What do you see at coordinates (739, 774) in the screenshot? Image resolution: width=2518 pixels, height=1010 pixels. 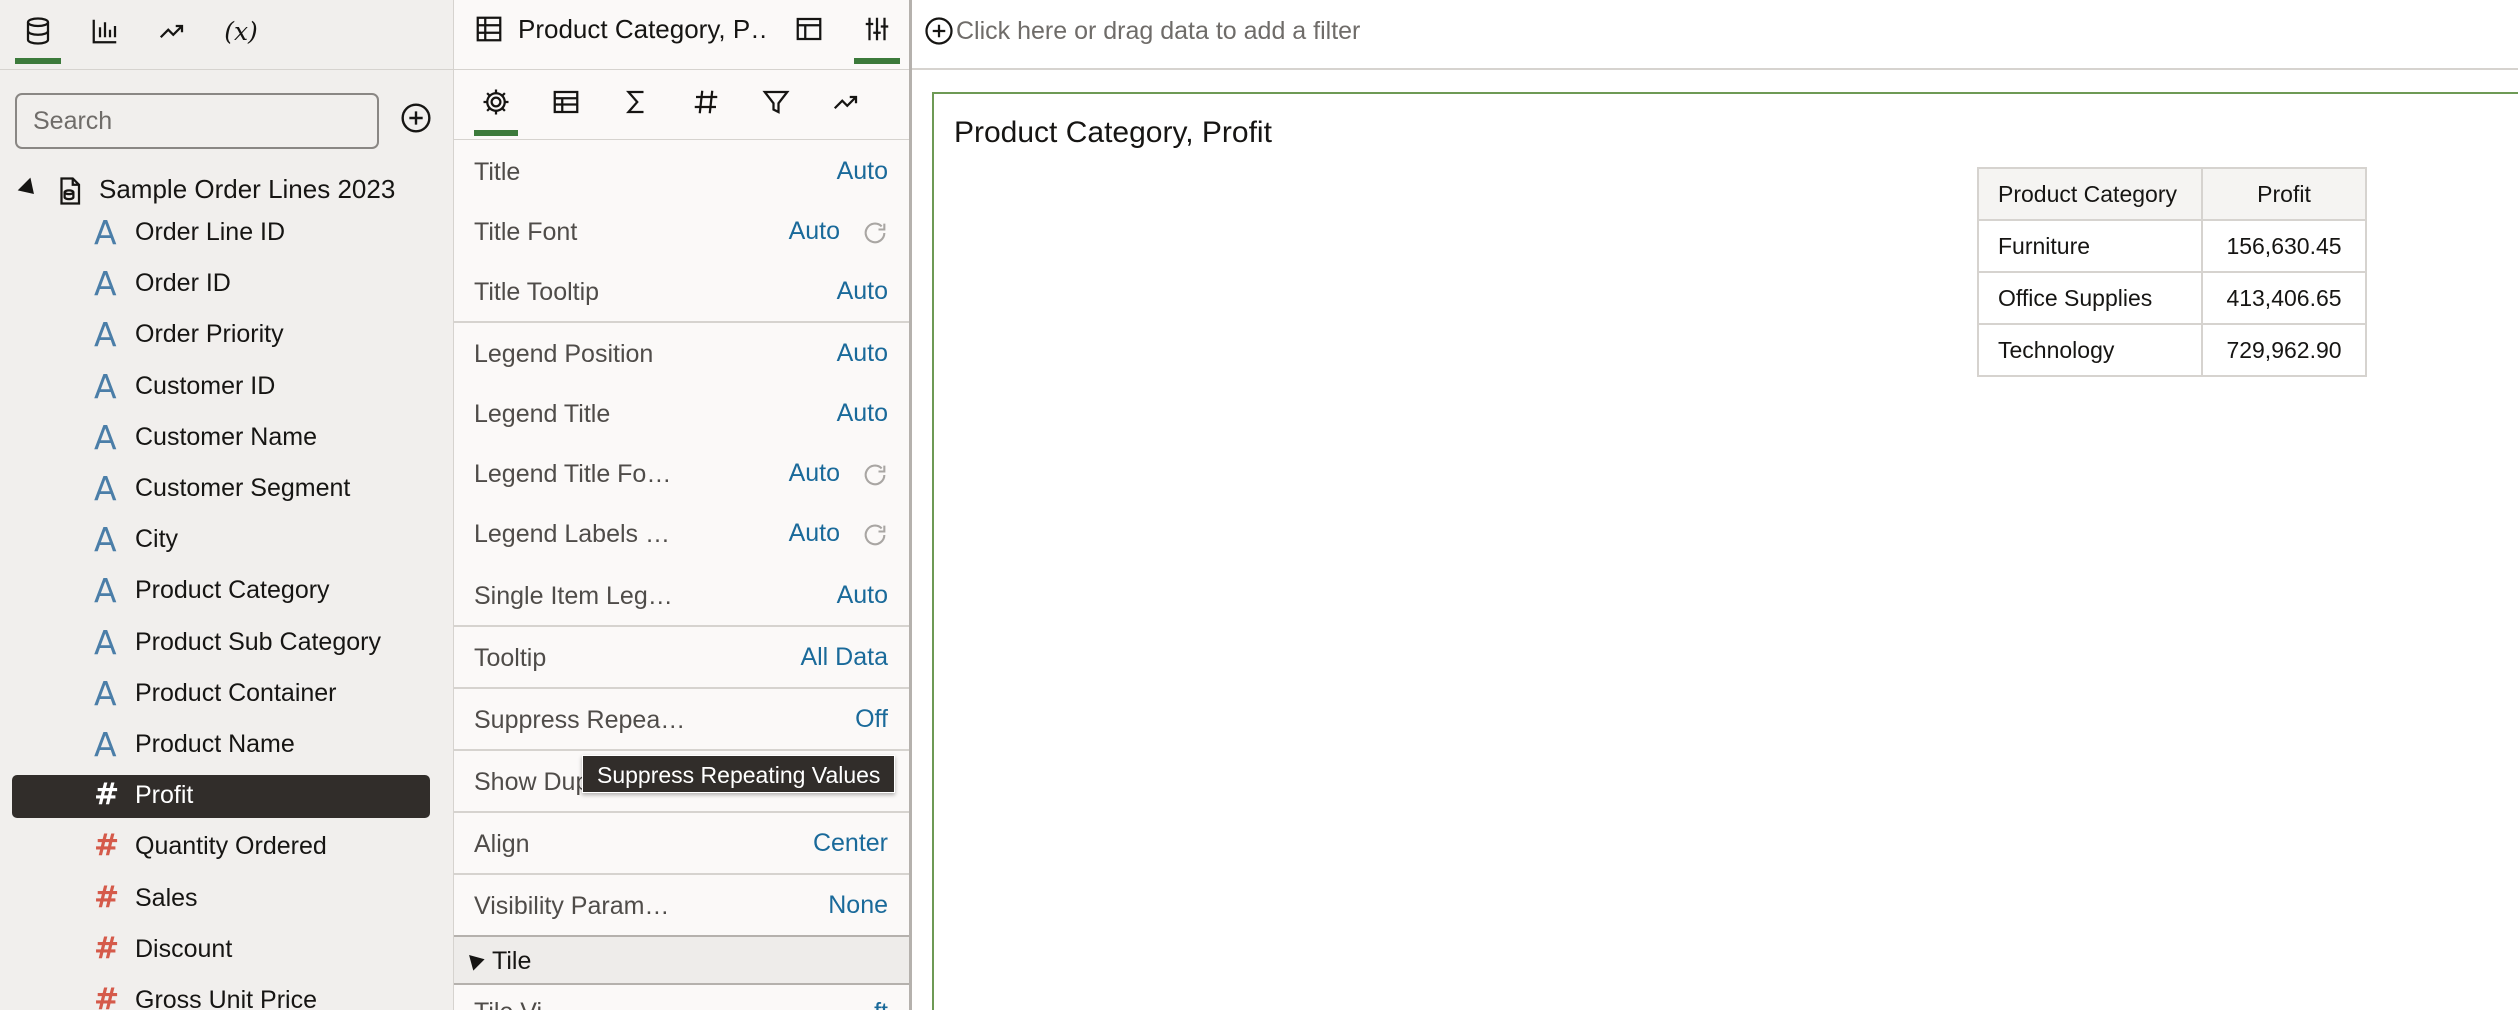 I see `tooltip: Suppress Repeating Values` at bounding box center [739, 774].